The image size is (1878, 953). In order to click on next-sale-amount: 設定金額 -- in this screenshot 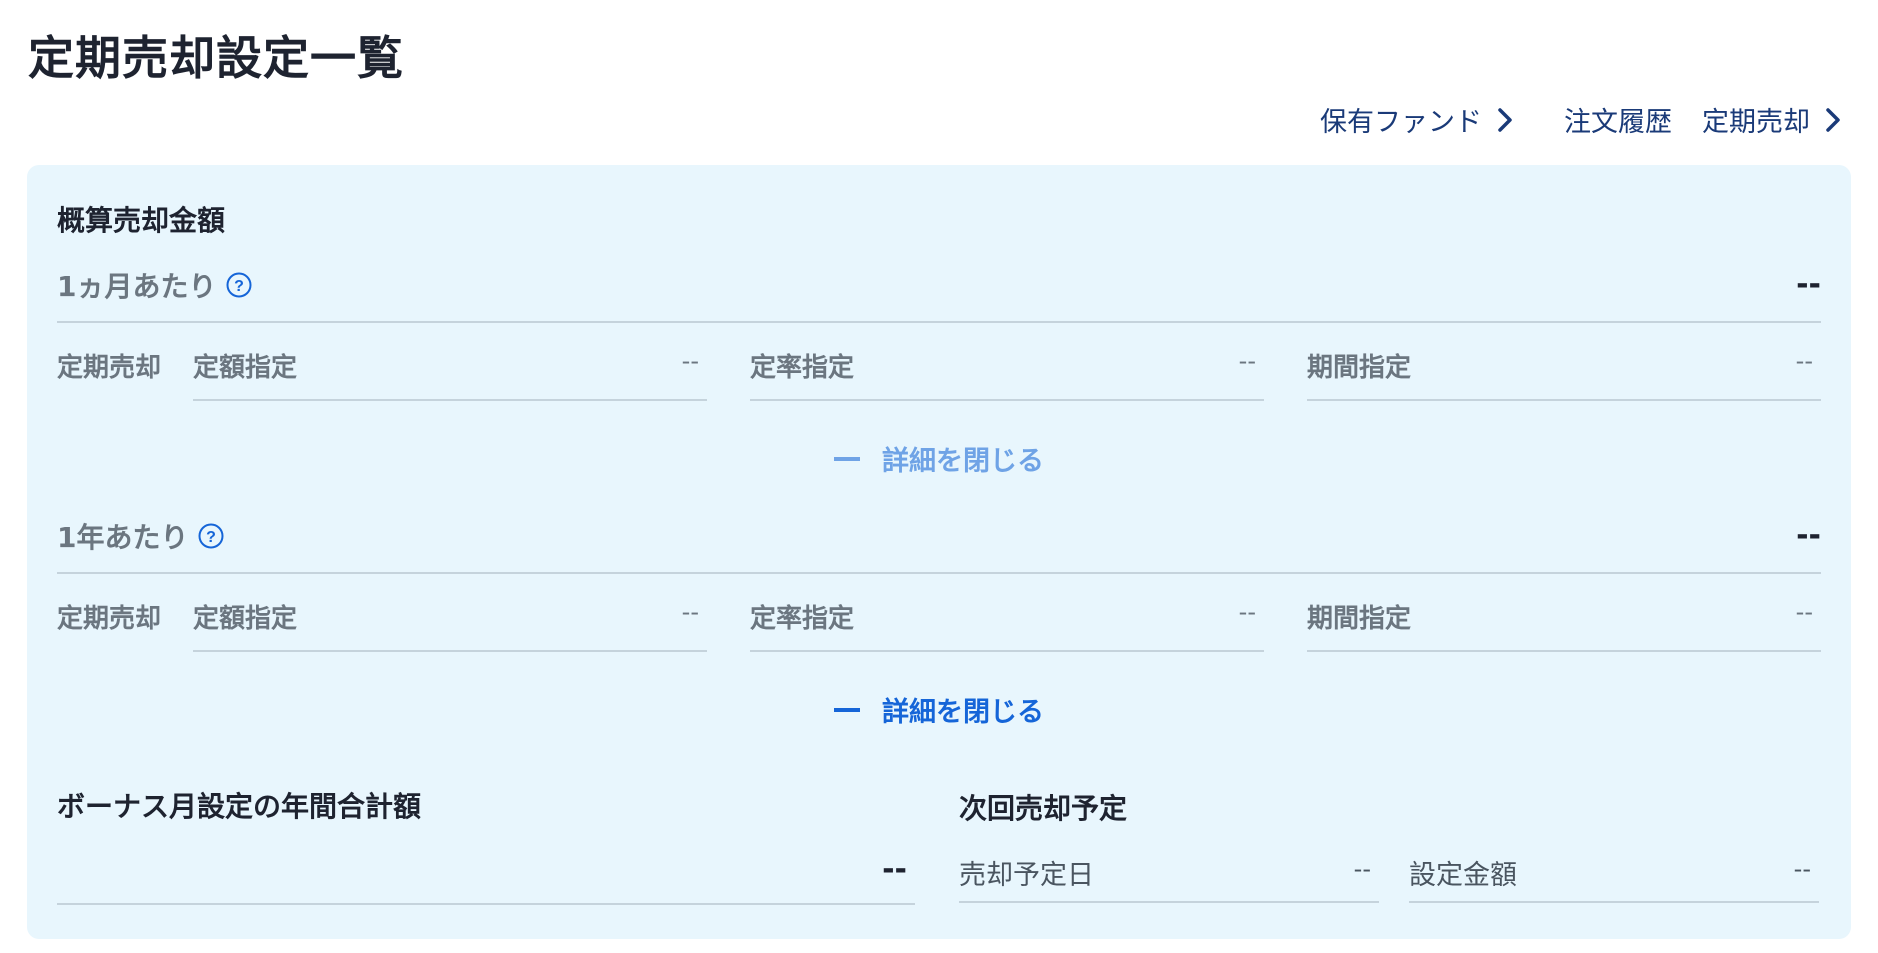, I will do `click(1614, 869)`.